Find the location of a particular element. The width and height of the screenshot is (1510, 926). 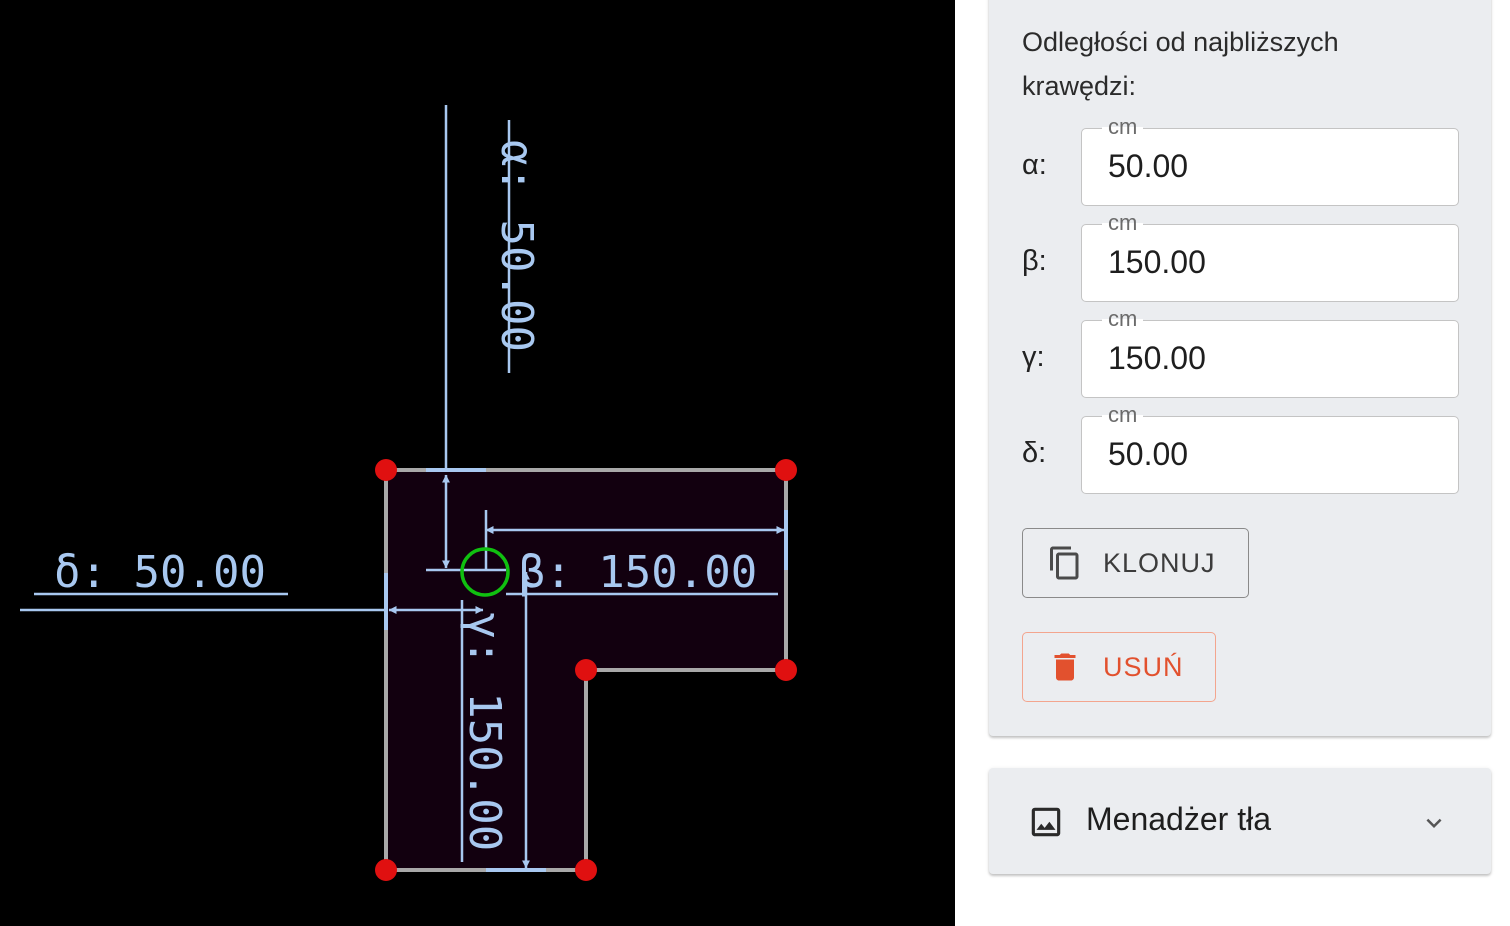

delta-row: δ: cm is located at coordinates (1240, 449).